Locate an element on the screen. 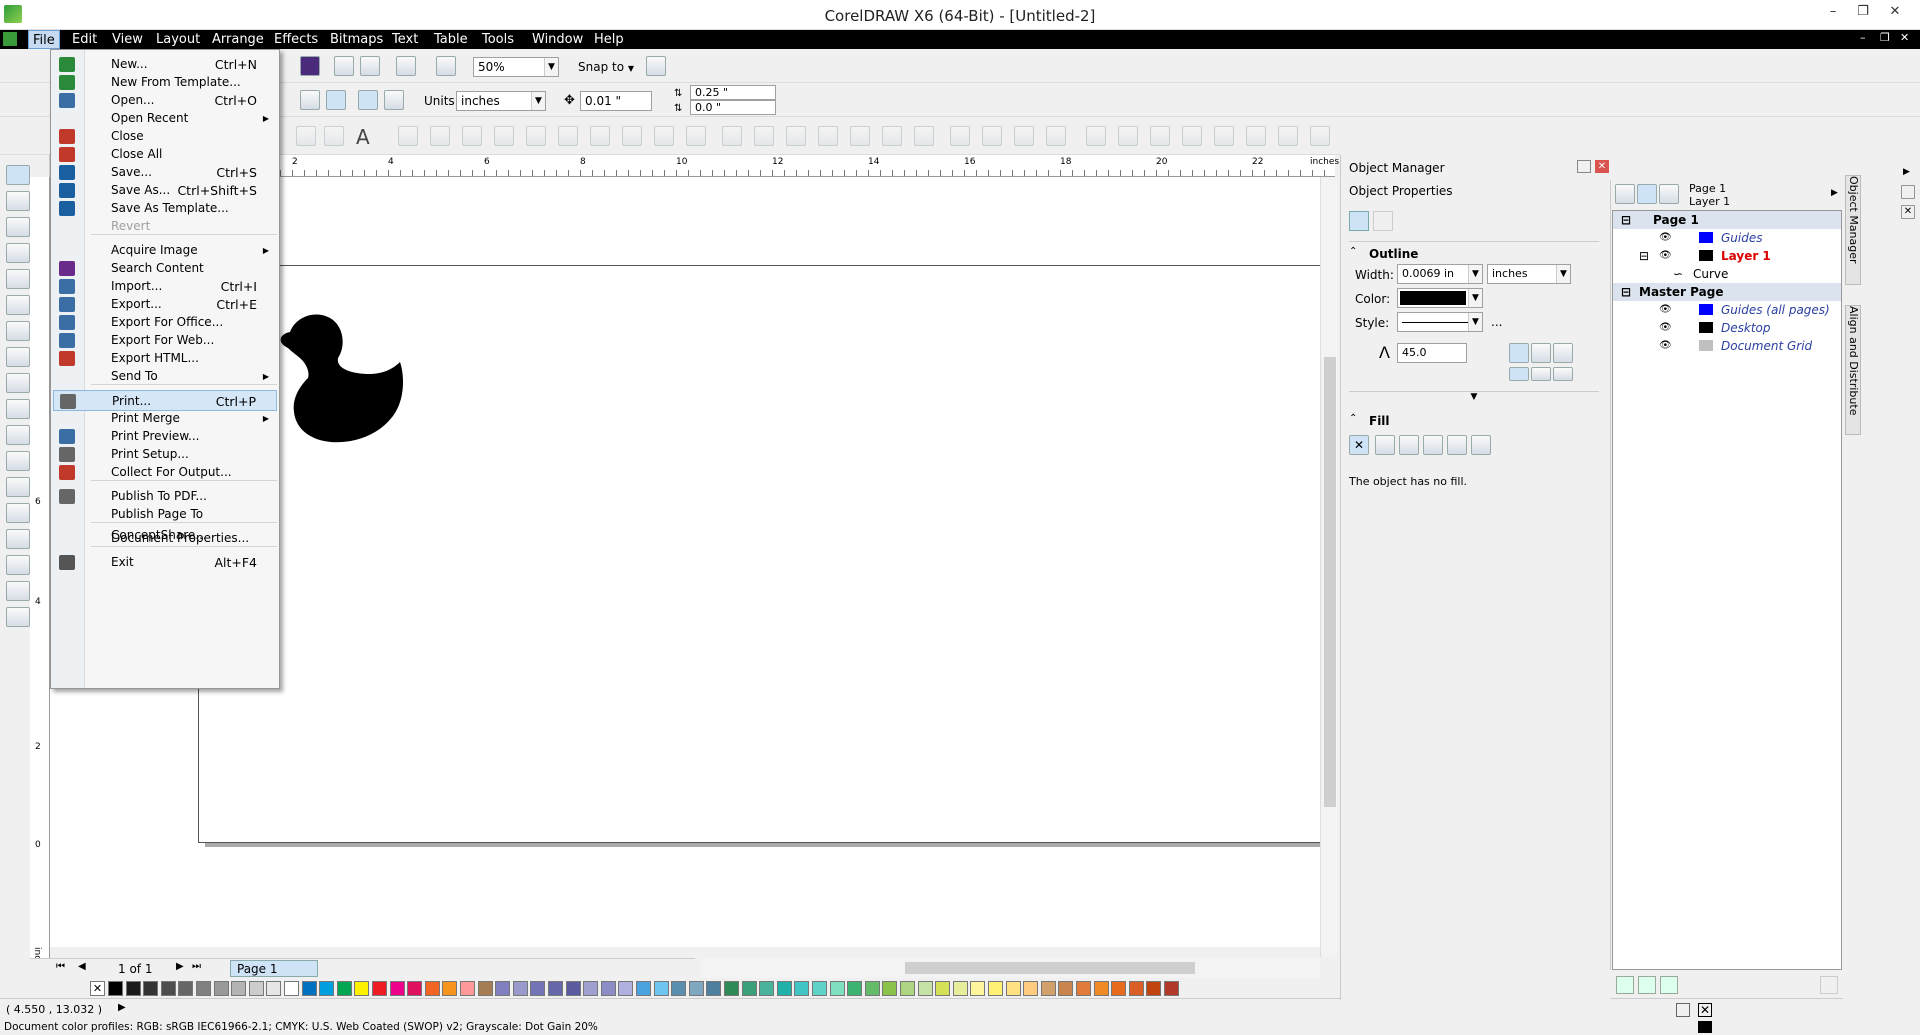  tree-row-guides: 👁 Guides is located at coordinates (1727, 238).